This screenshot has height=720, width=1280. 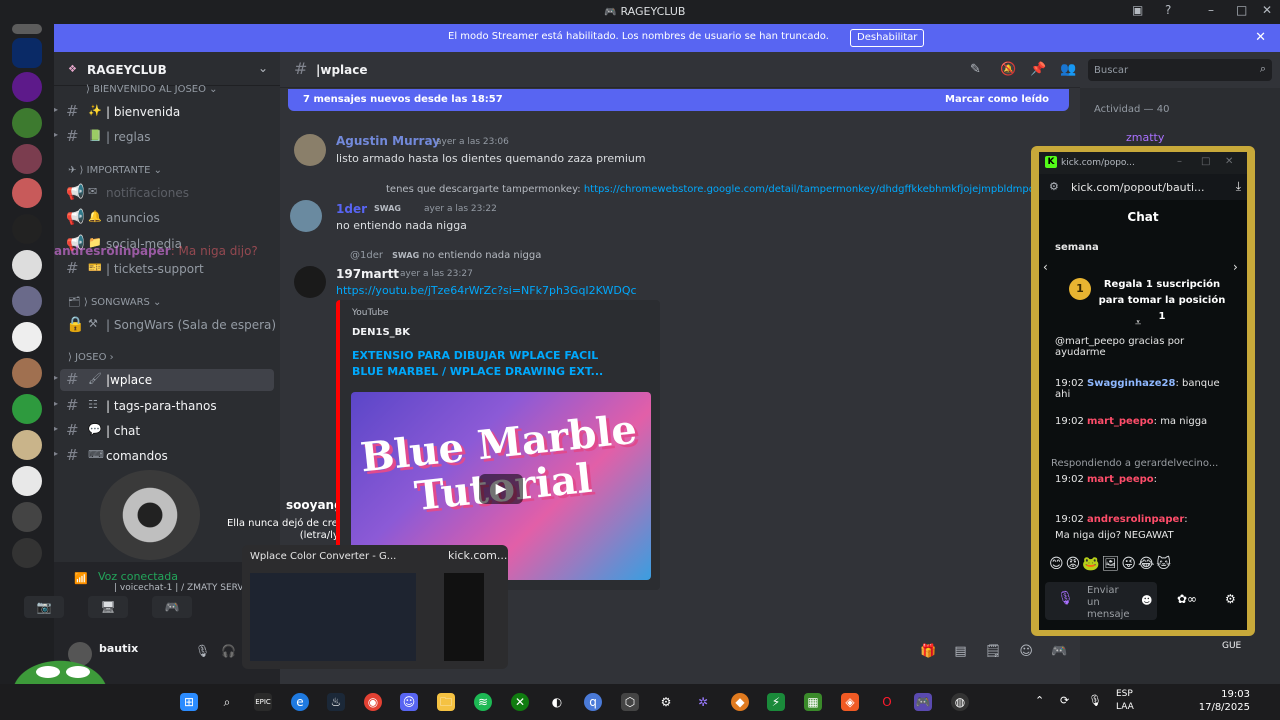 What do you see at coordinates (850, 702) in the screenshot?
I see `brave-icon: ◈` at bounding box center [850, 702].